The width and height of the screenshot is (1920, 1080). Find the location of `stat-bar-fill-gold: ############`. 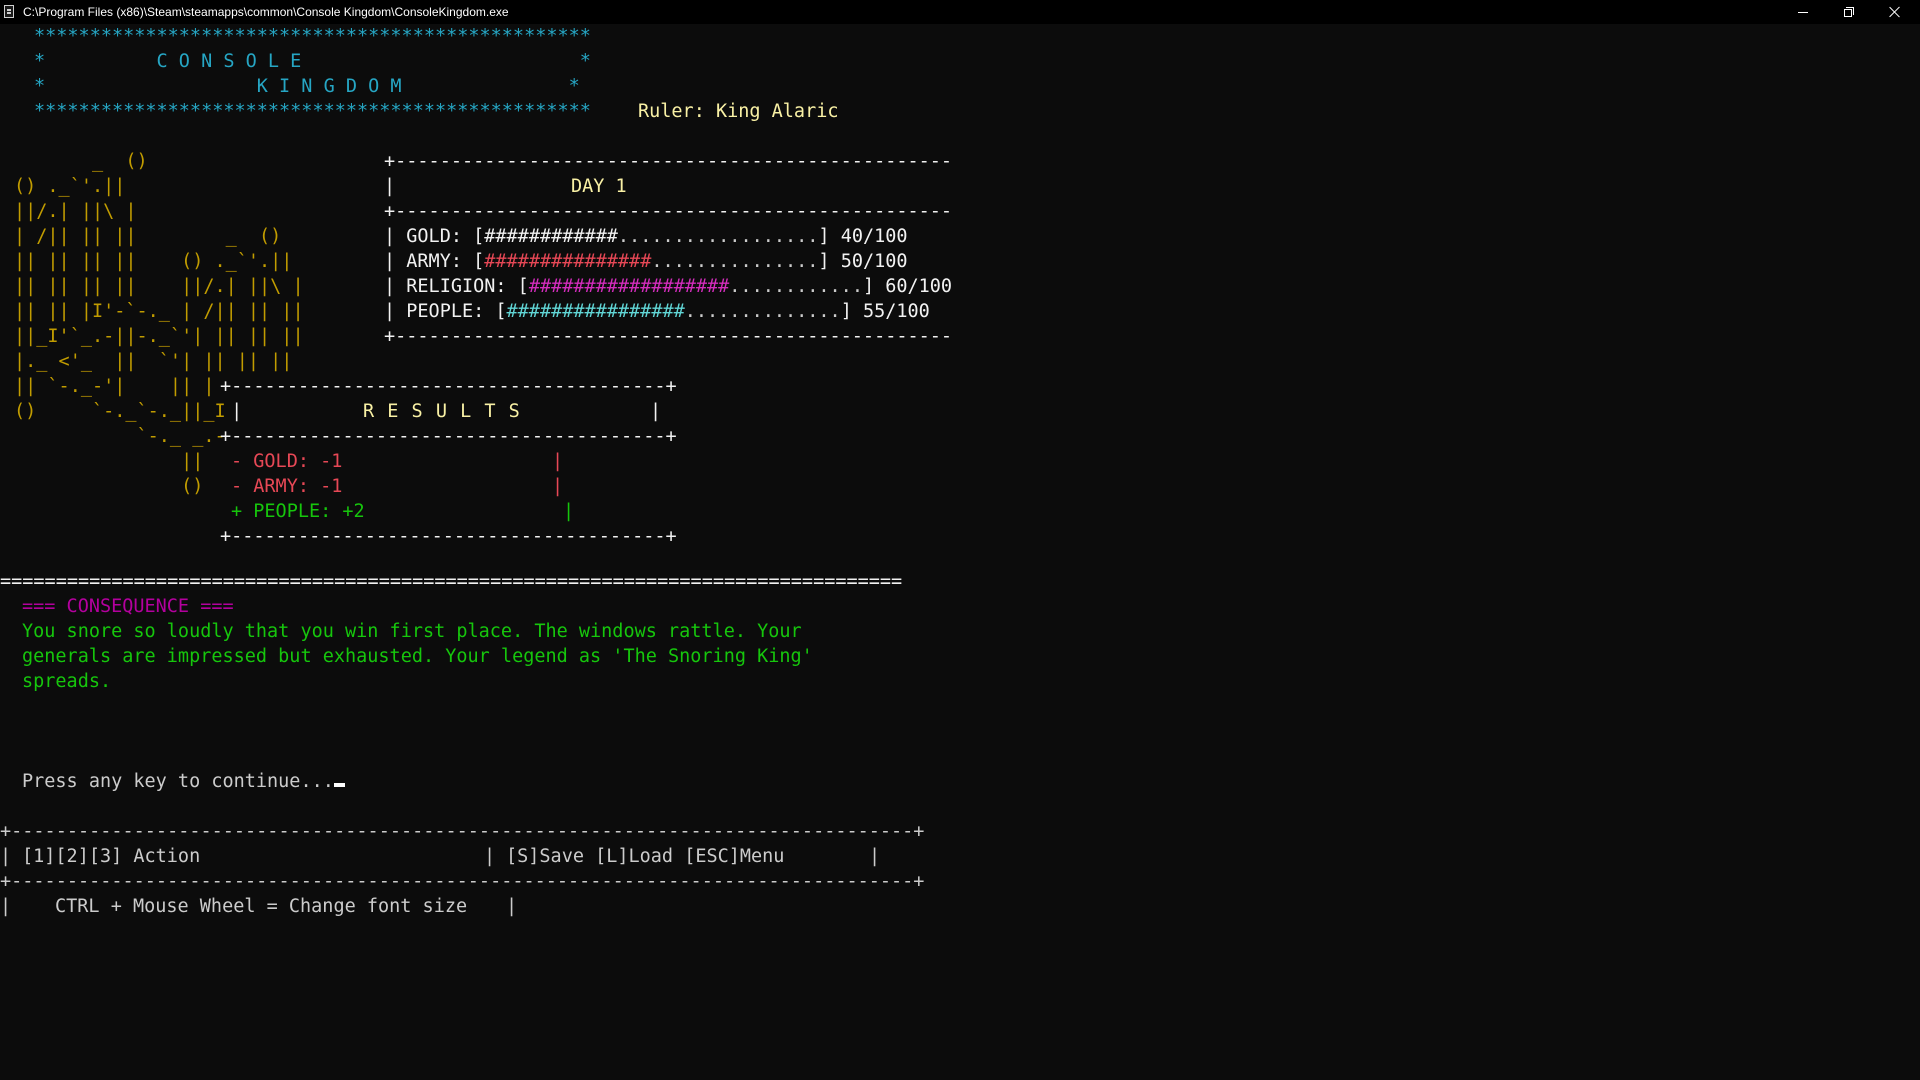

stat-bar-fill-gold: ############ is located at coordinates (551, 236).